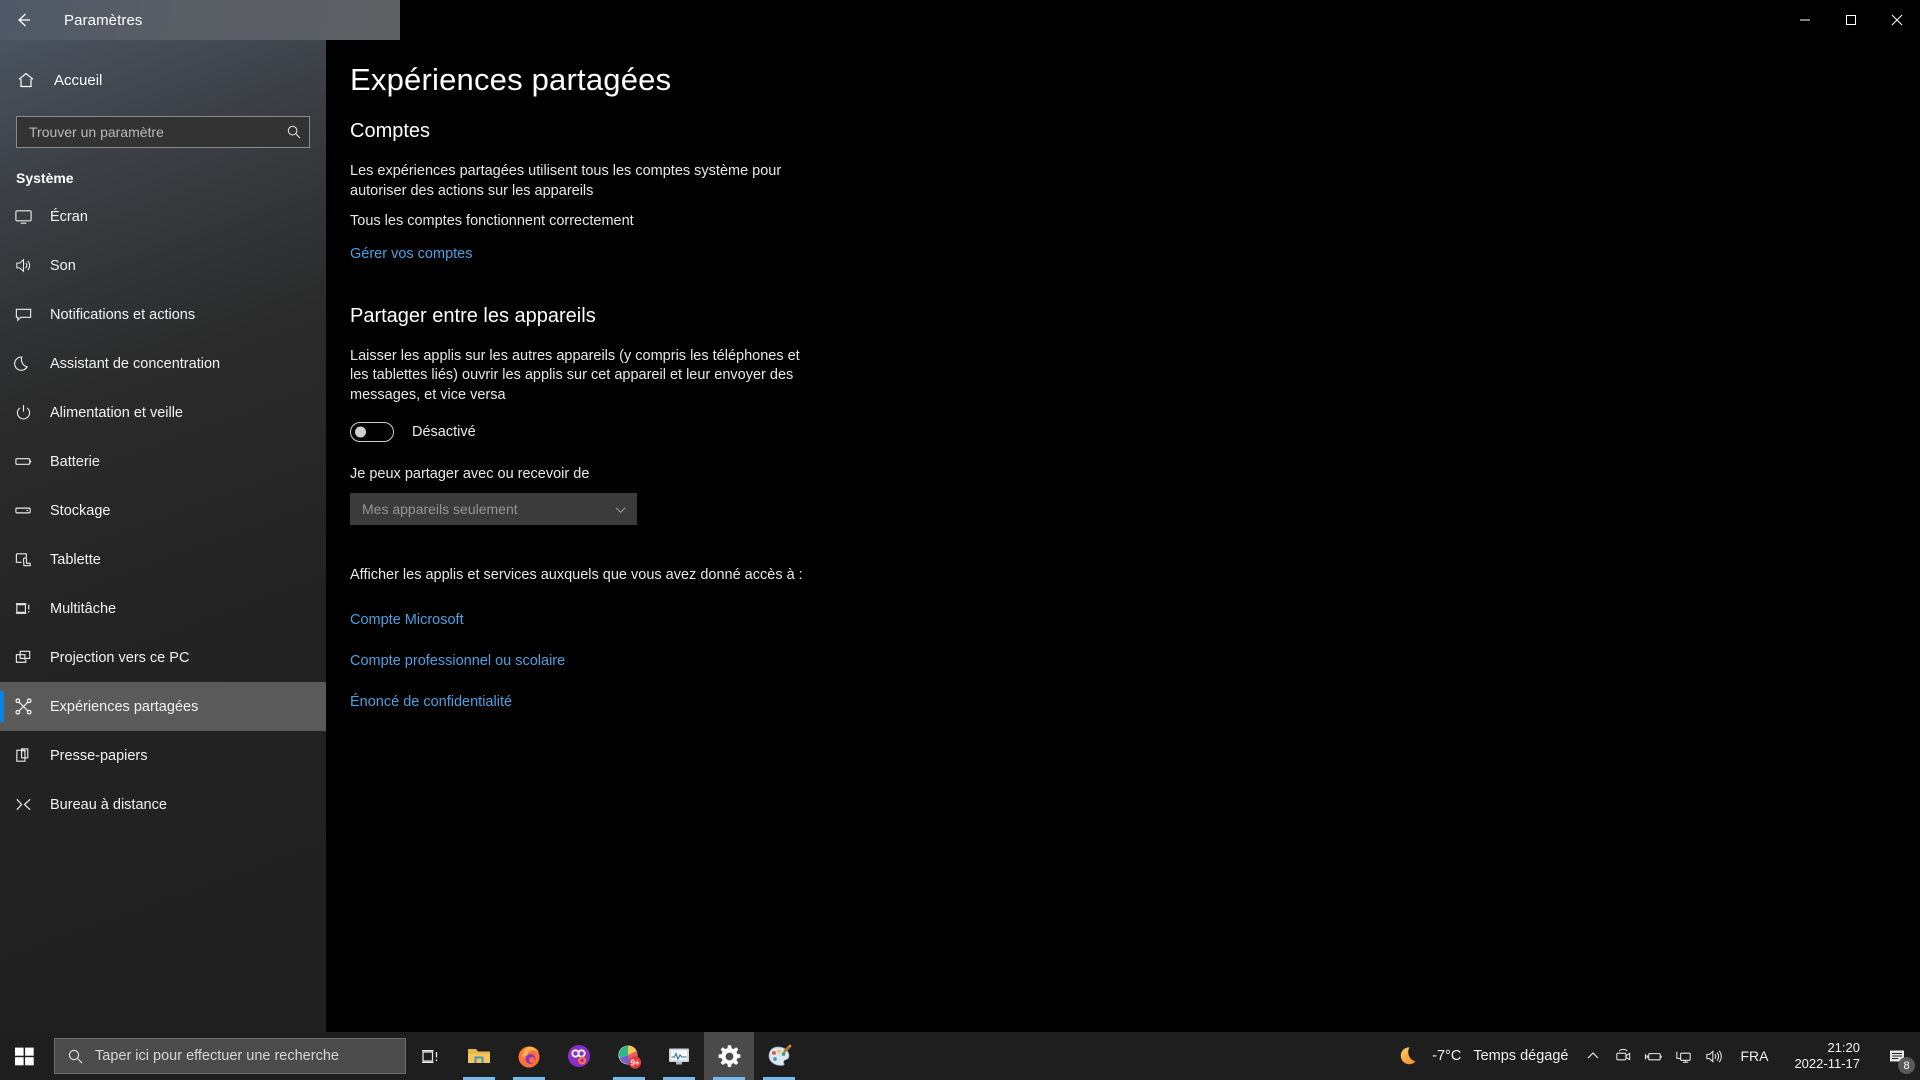  What do you see at coordinates (1135, 620) in the screenshot?
I see `microsoft-account-link: Compte Microsoft` at bounding box center [1135, 620].